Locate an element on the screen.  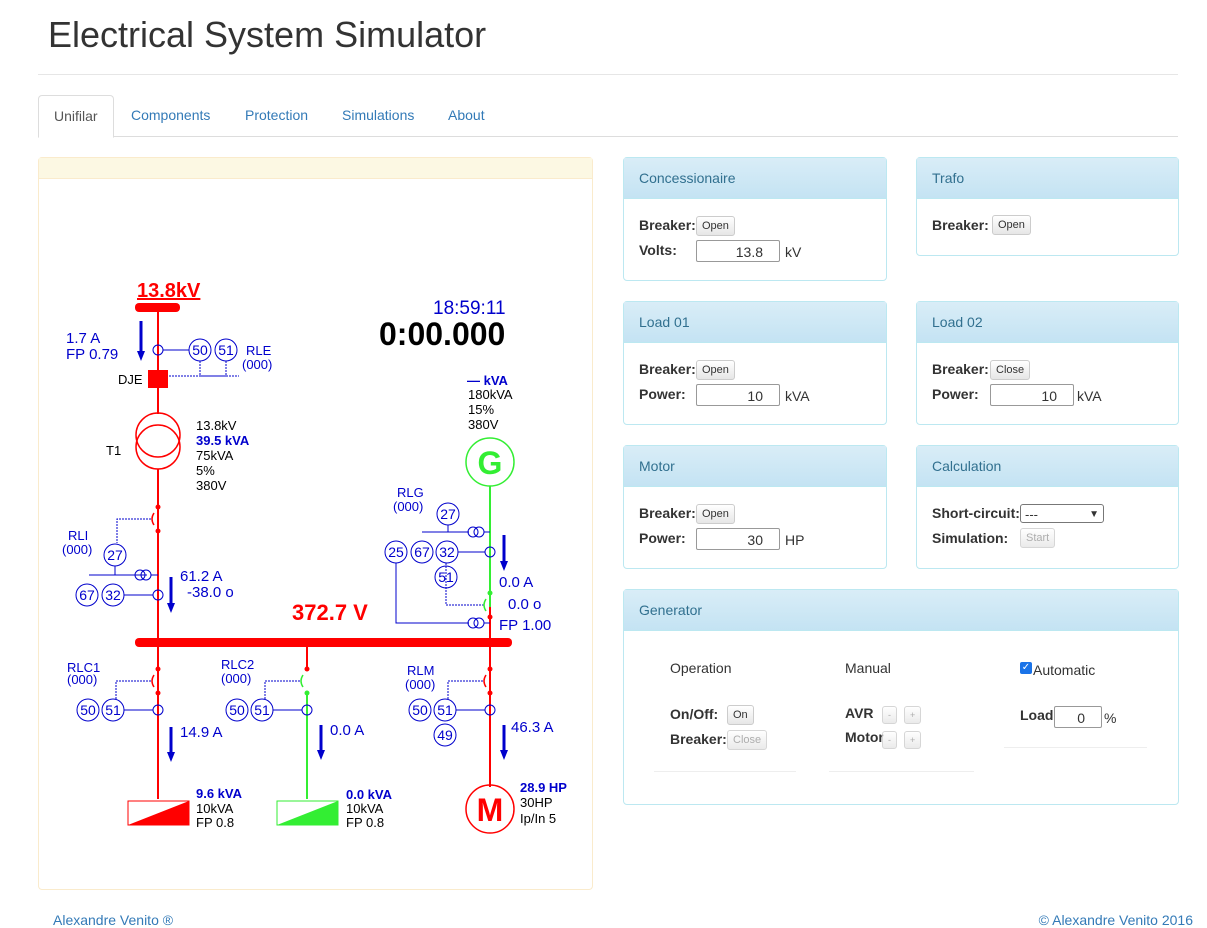
main-busbar is located at coordinates (323, 642).